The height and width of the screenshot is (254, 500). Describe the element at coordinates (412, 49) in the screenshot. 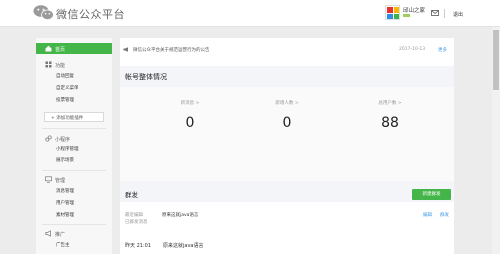

I see `notice-date: 2017-10-13` at that location.